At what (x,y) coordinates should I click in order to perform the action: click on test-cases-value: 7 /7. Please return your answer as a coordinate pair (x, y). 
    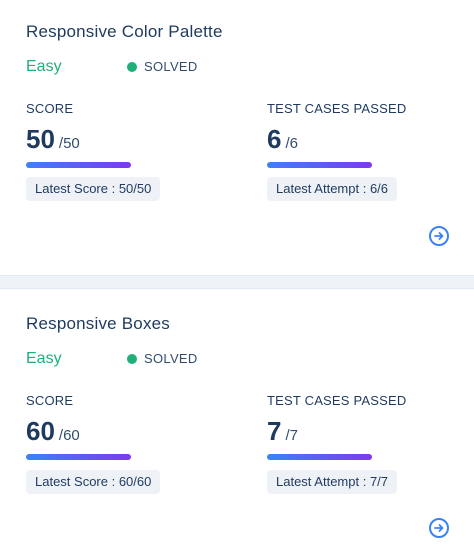
    Looking at the image, I should click on (282, 431).